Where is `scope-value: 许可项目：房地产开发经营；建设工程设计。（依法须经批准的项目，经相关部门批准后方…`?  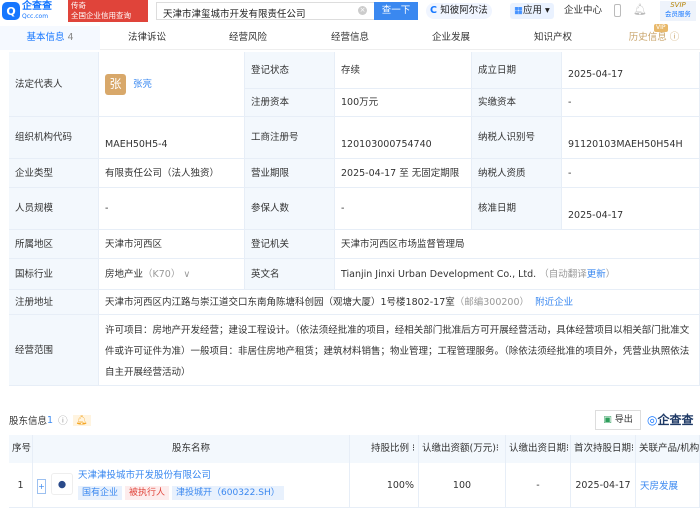 scope-value: 许可项目：房地产开发经营；建设工程设计。（依法须经批准的项目，经相关部门批准后方… is located at coordinates (399, 350).